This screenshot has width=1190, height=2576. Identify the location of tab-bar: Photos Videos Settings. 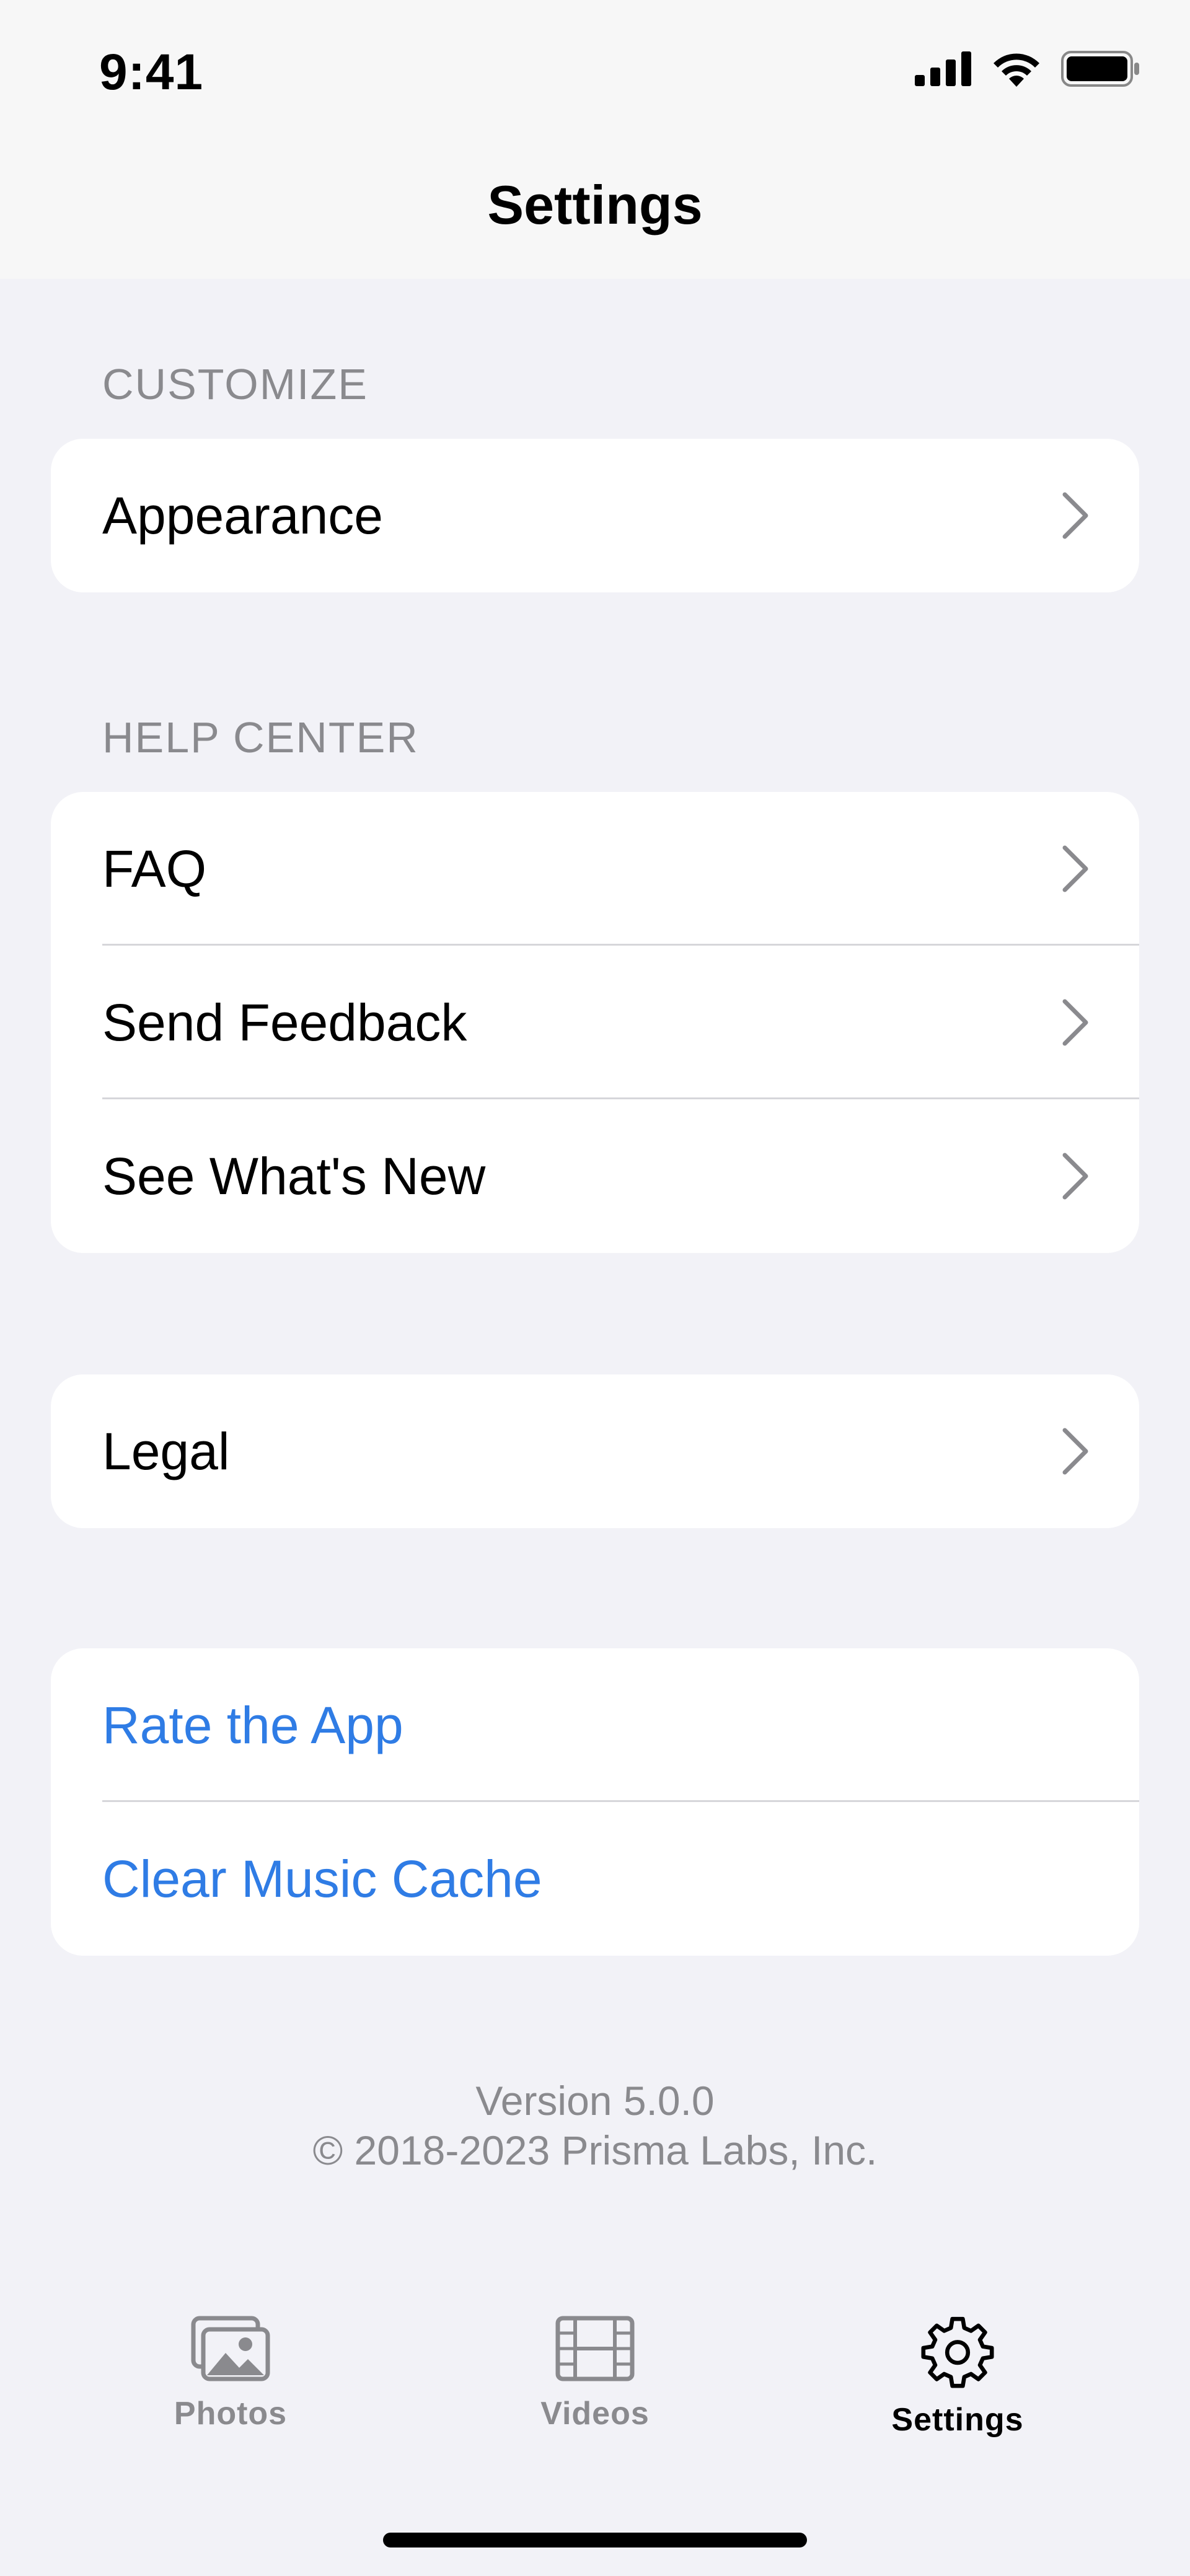
(595, 2421).